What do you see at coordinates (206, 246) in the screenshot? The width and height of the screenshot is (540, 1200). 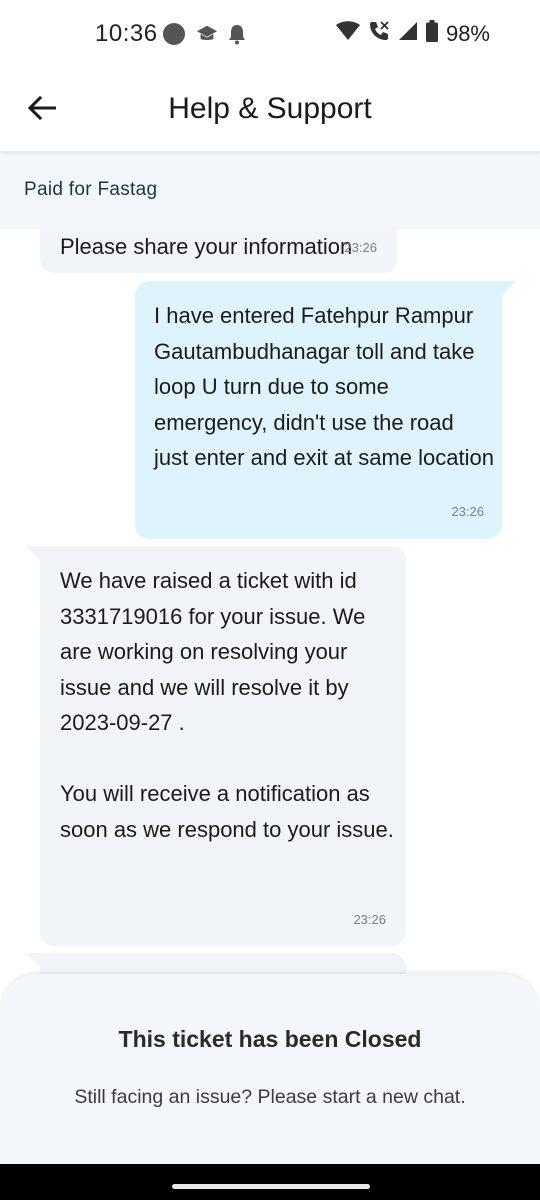 I see `message-text: Please share your information` at bounding box center [206, 246].